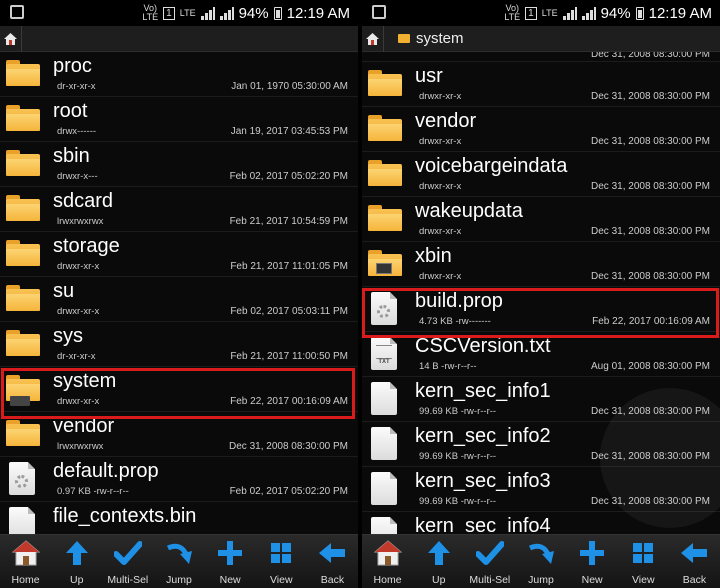 Image resolution: width=720 pixels, height=588 pixels. What do you see at coordinates (93, 491) in the screenshot?
I see `file-permissions: 0.97 KB -rw-r--r--` at bounding box center [93, 491].